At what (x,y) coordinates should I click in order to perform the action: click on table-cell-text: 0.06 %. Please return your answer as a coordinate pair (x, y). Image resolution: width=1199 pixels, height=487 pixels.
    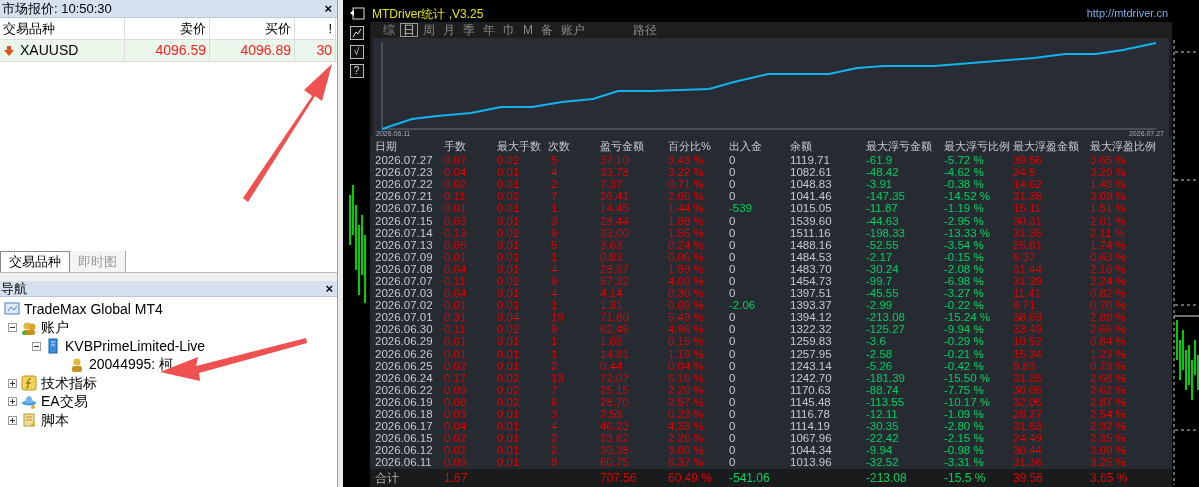
    Looking at the image, I should click on (686, 256).